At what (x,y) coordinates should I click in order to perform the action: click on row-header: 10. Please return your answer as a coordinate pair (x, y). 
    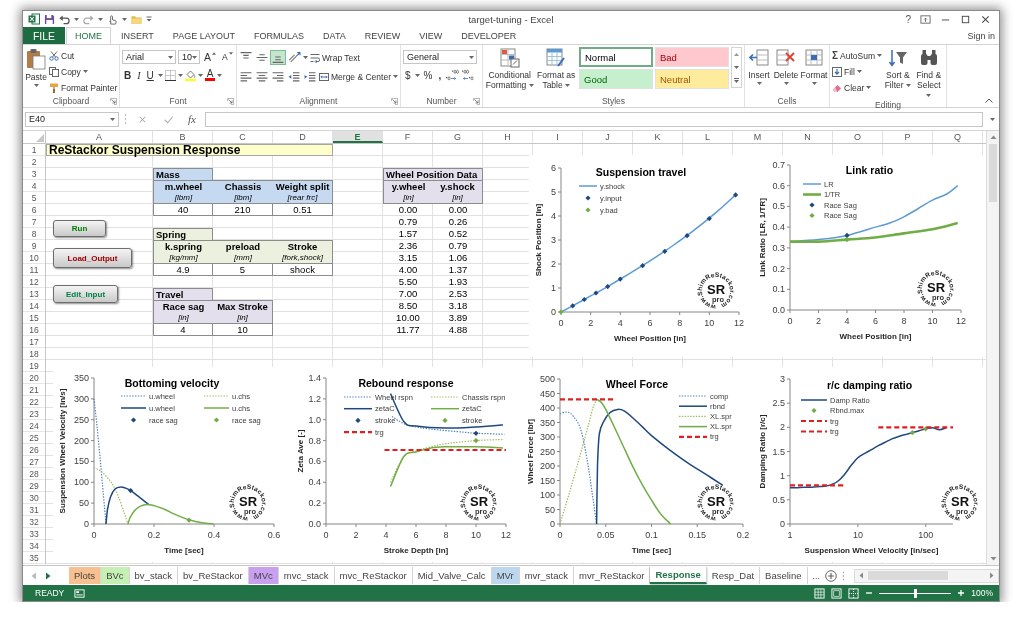
    Looking at the image, I should click on (34, 258).